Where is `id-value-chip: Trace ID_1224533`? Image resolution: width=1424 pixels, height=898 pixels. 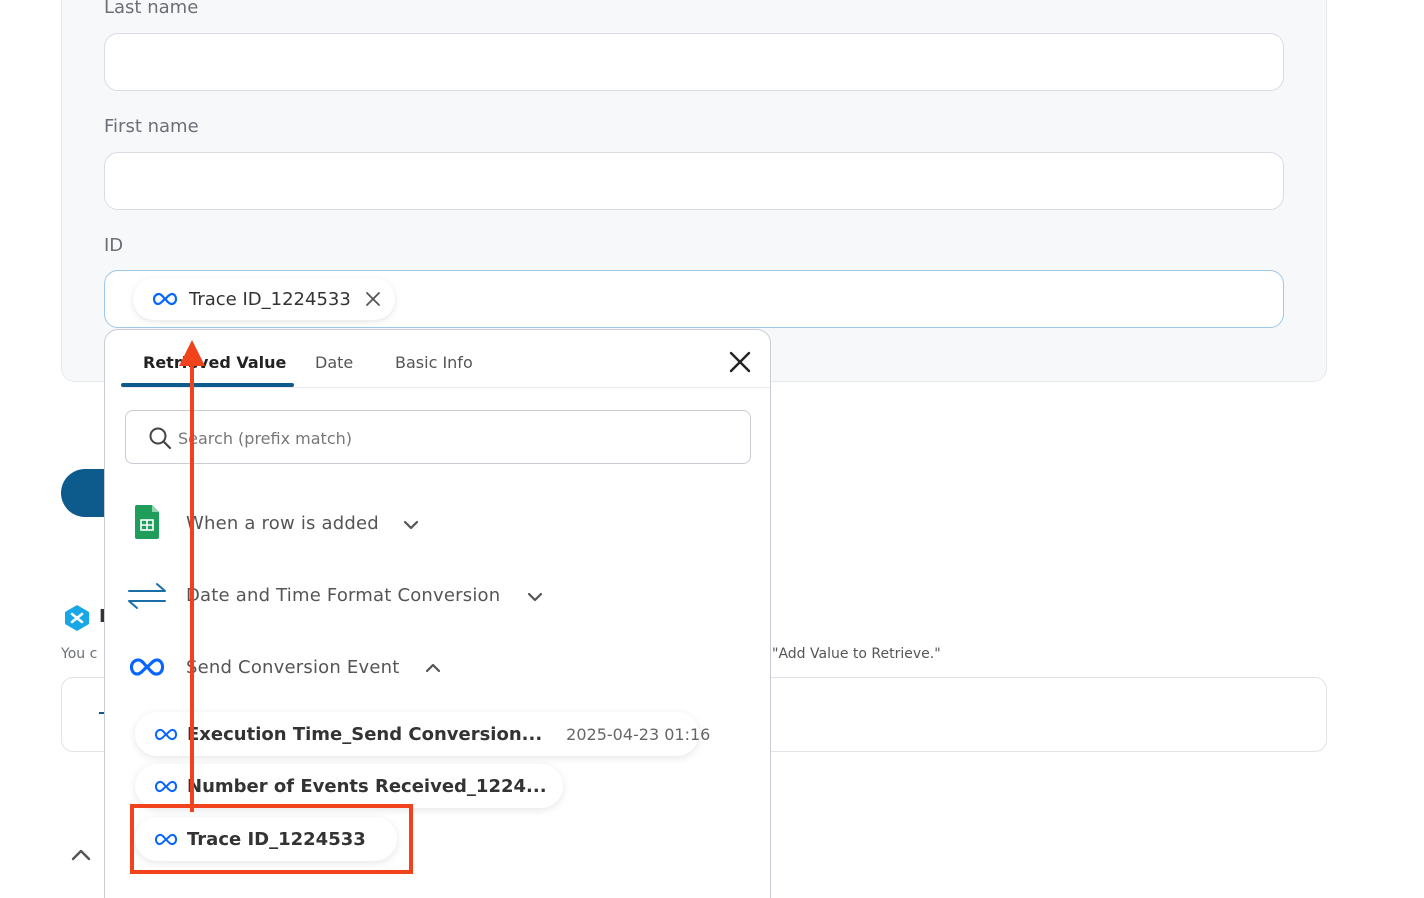 id-value-chip: Trace ID_1224533 is located at coordinates (264, 299).